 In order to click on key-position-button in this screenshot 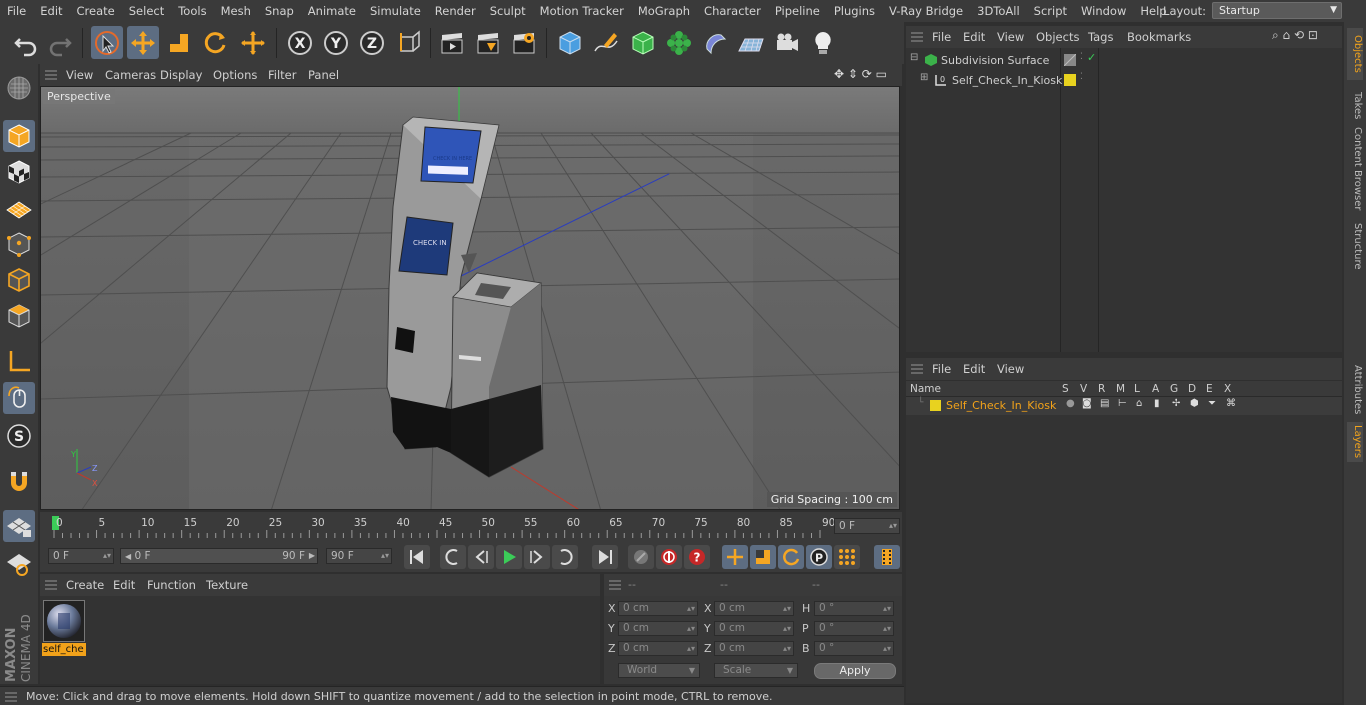, I will do `click(735, 557)`.